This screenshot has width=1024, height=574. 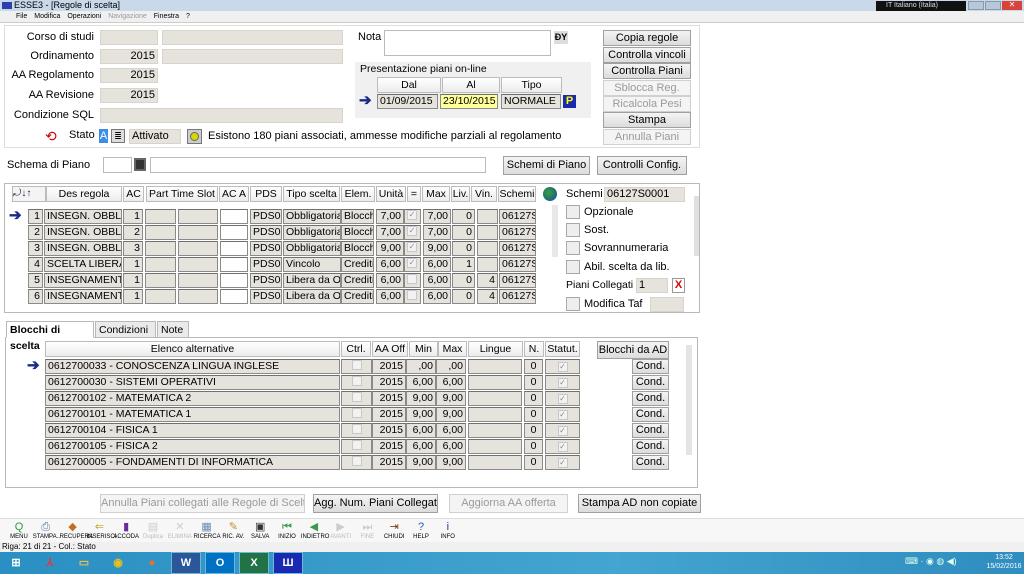 What do you see at coordinates (647, 55) in the screenshot?
I see `controlla-vincoli-button: Controlla vincoli` at bounding box center [647, 55].